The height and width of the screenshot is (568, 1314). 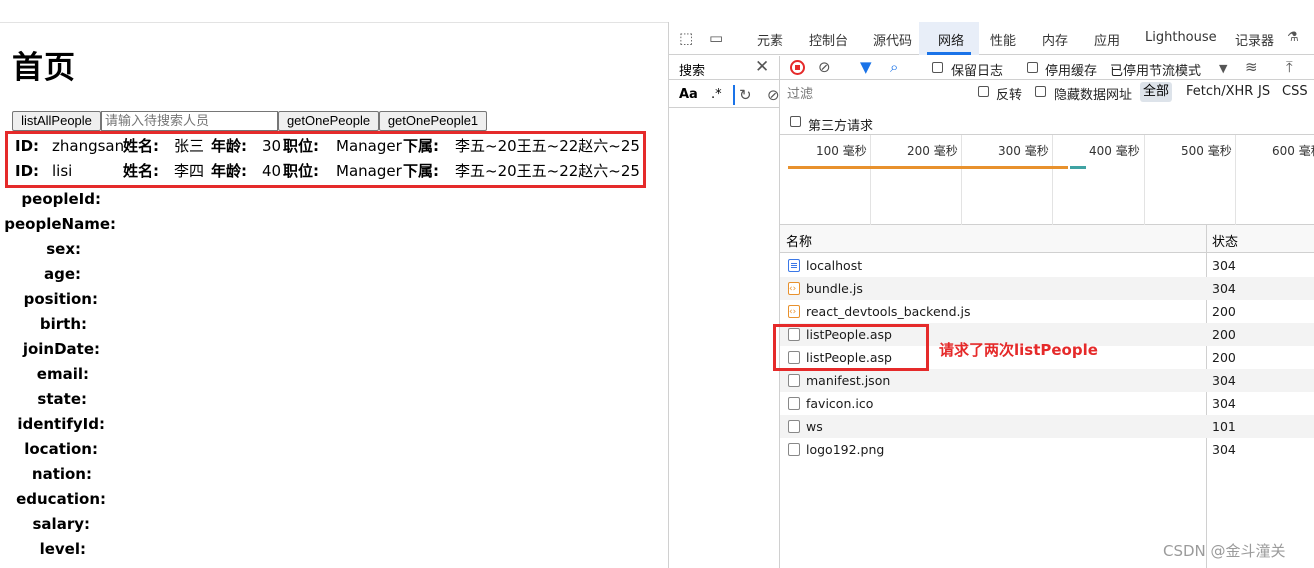 What do you see at coordinates (773, 95) in the screenshot?
I see `clear-icon: ⊘` at bounding box center [773, 95].